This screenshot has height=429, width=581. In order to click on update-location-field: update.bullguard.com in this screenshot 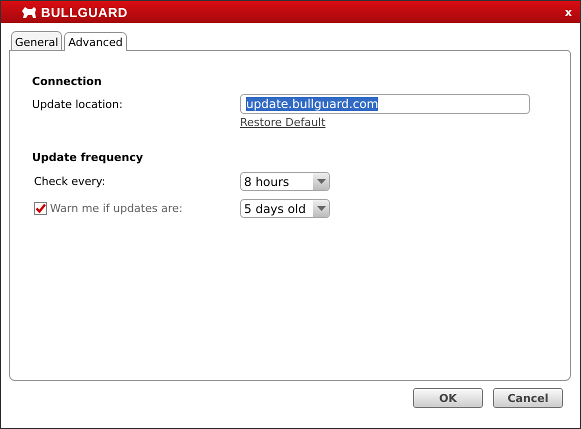, I will do `click(385, 104)`.